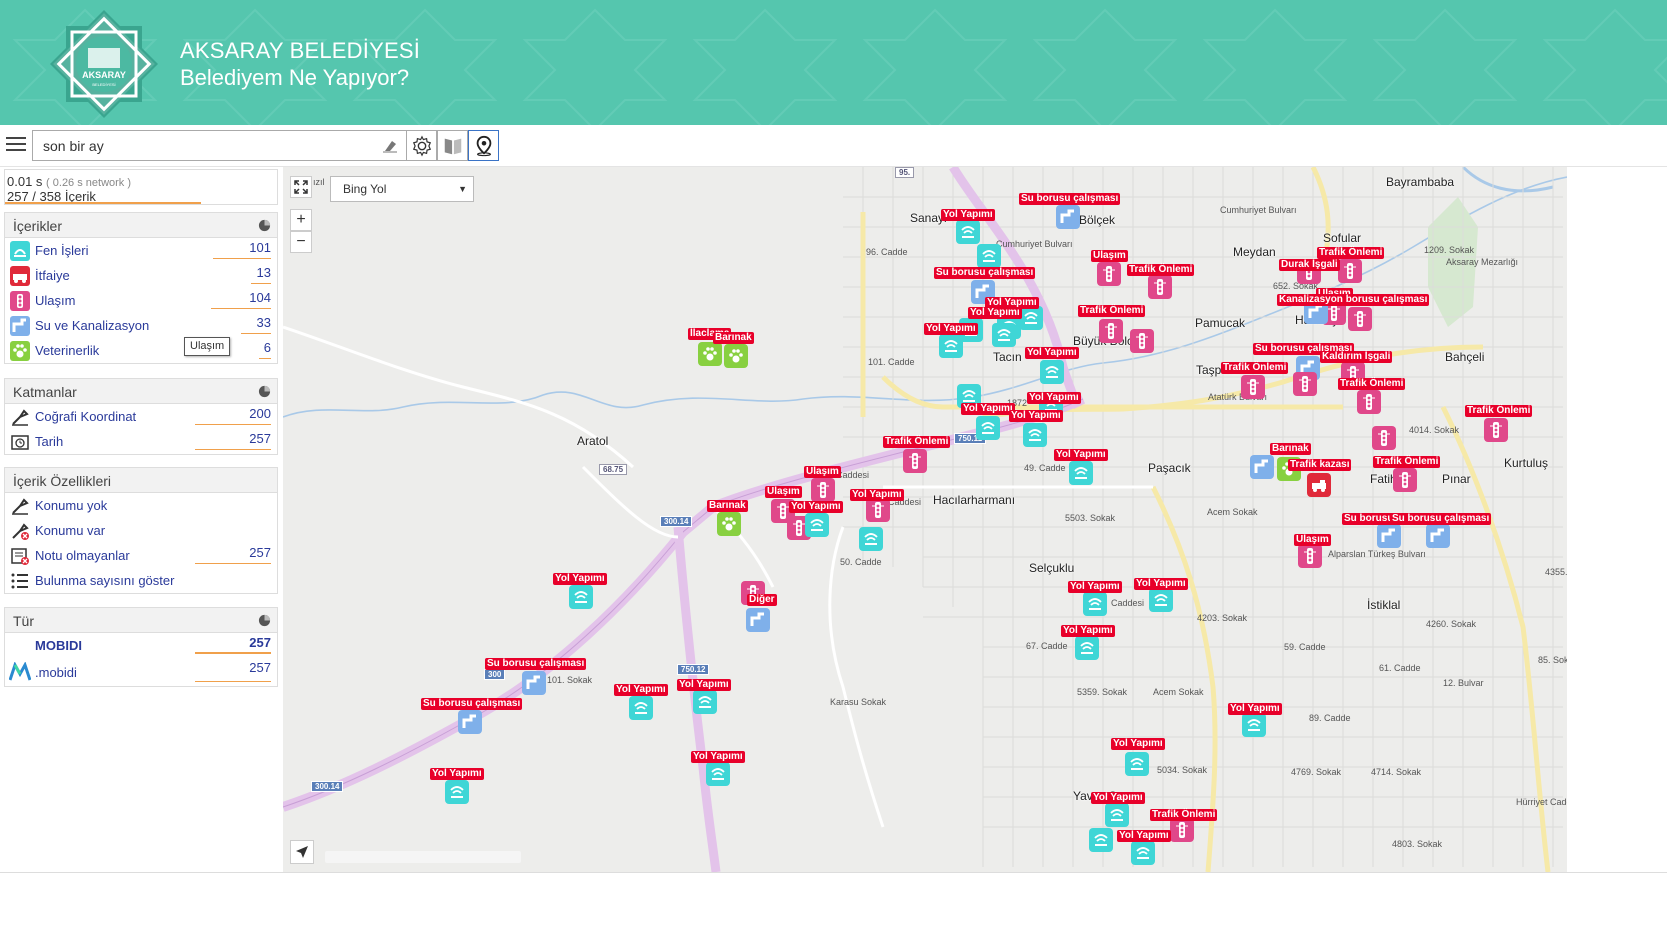 Image resolution: width=1667 pixels, height=939 pixels. What do you see at coordinates (1290, 449) in the screenshot?
I see `marker-label: Barınak` at bounding box center [1290, 449].